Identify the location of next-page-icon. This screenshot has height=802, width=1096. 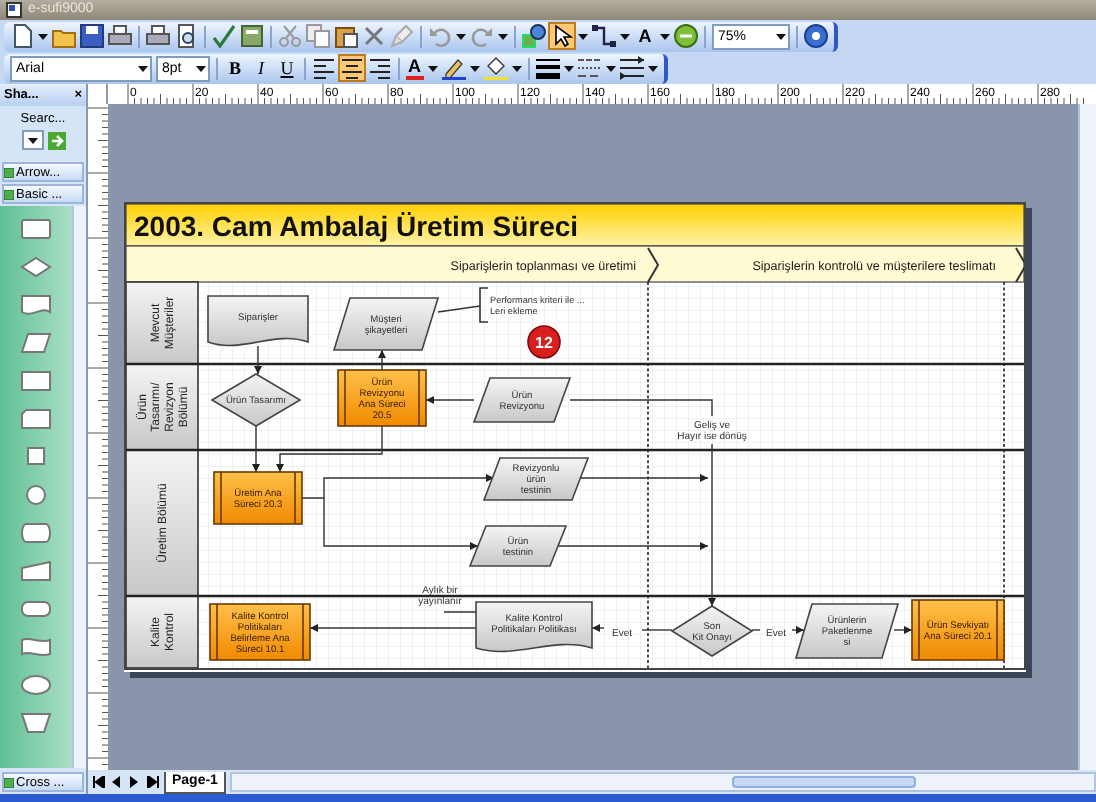
(135, 782).